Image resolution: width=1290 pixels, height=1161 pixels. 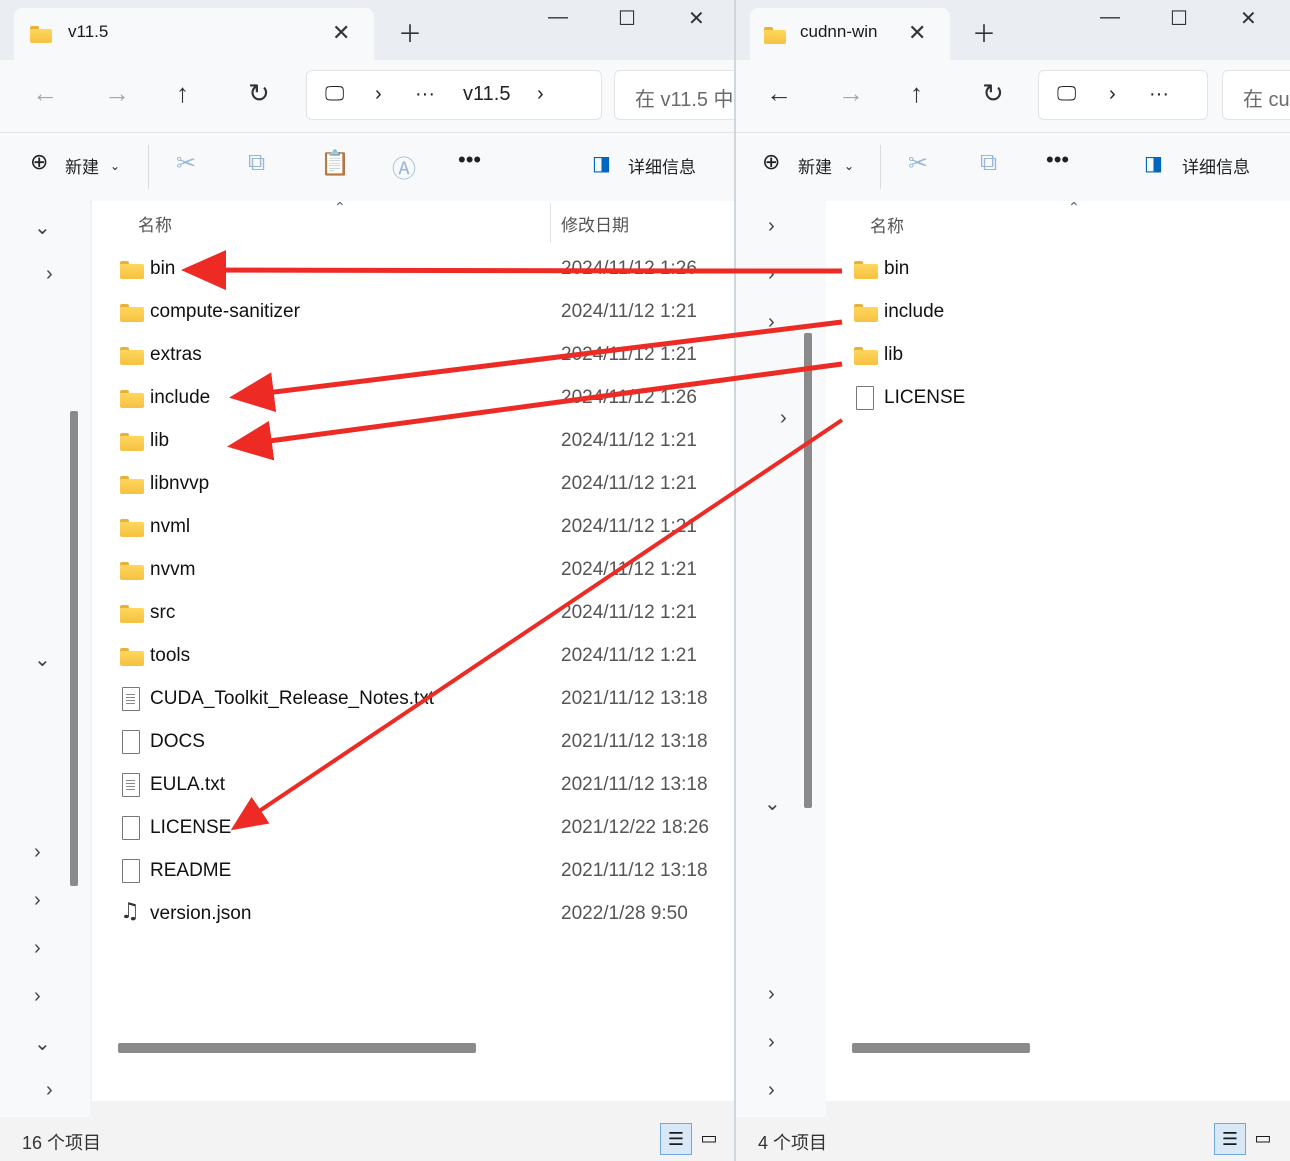 I want to click on column-divider, so click(x=550, y=223).